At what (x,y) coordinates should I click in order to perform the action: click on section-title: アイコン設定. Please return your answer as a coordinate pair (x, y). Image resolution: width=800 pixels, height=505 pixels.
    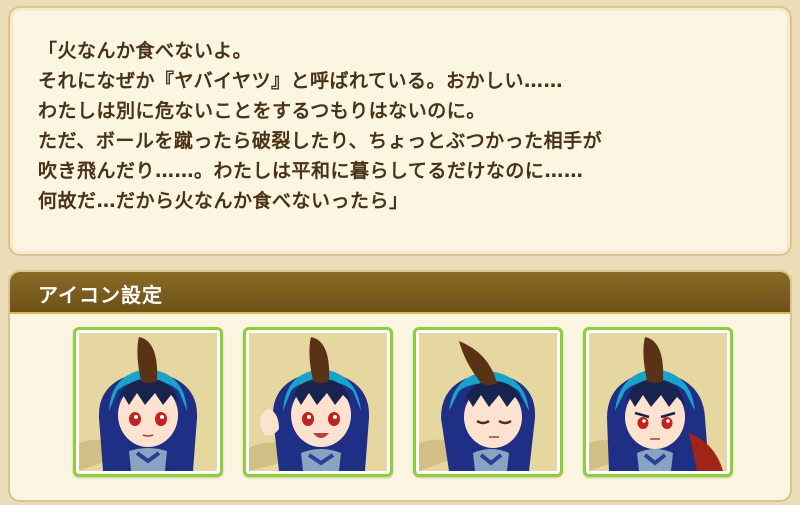
    Looking at the image, I should click on (100, 295).